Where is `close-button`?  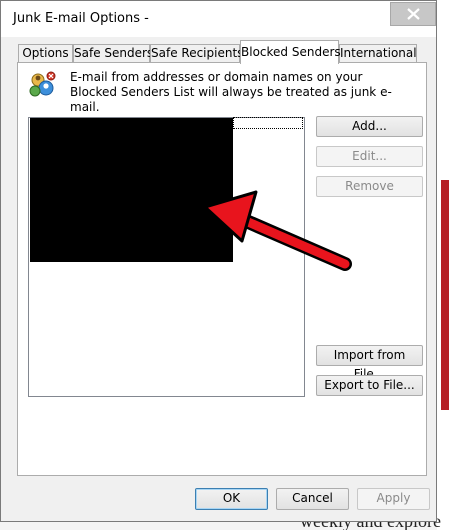
close-button is located at coordinates (413, 14).